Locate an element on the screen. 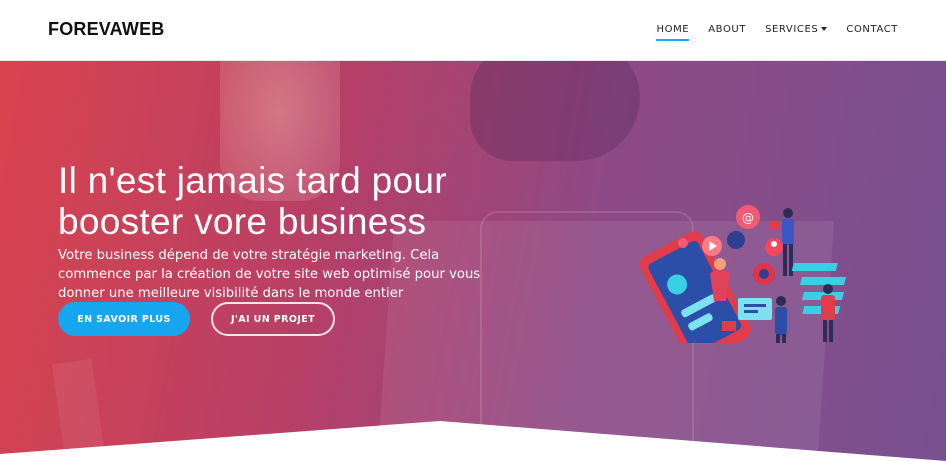 The image size is (946, 461). navbar: FOREVAWEB HOME ABOUT SERVICES CONTACT is located at coordinates (473, 30).